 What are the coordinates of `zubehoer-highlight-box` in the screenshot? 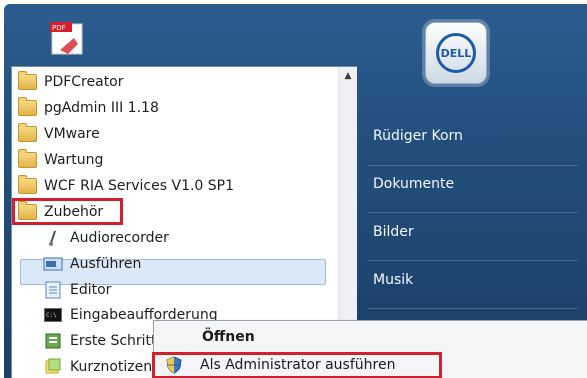 It's located at (67, 211).